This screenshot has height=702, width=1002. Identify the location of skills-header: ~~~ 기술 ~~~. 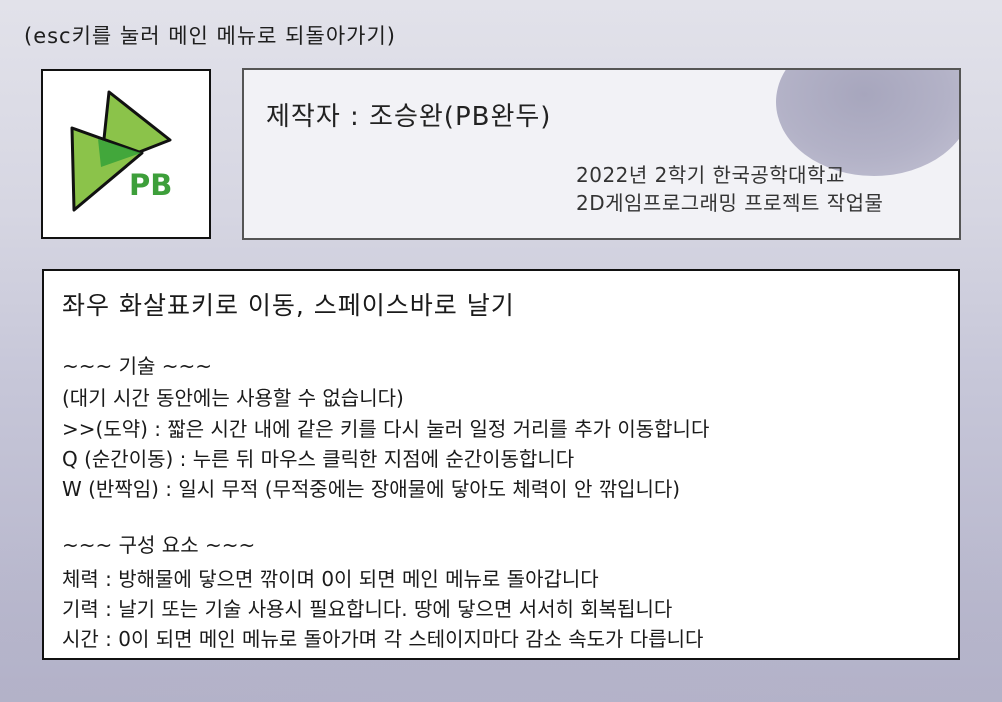
(137, 366).